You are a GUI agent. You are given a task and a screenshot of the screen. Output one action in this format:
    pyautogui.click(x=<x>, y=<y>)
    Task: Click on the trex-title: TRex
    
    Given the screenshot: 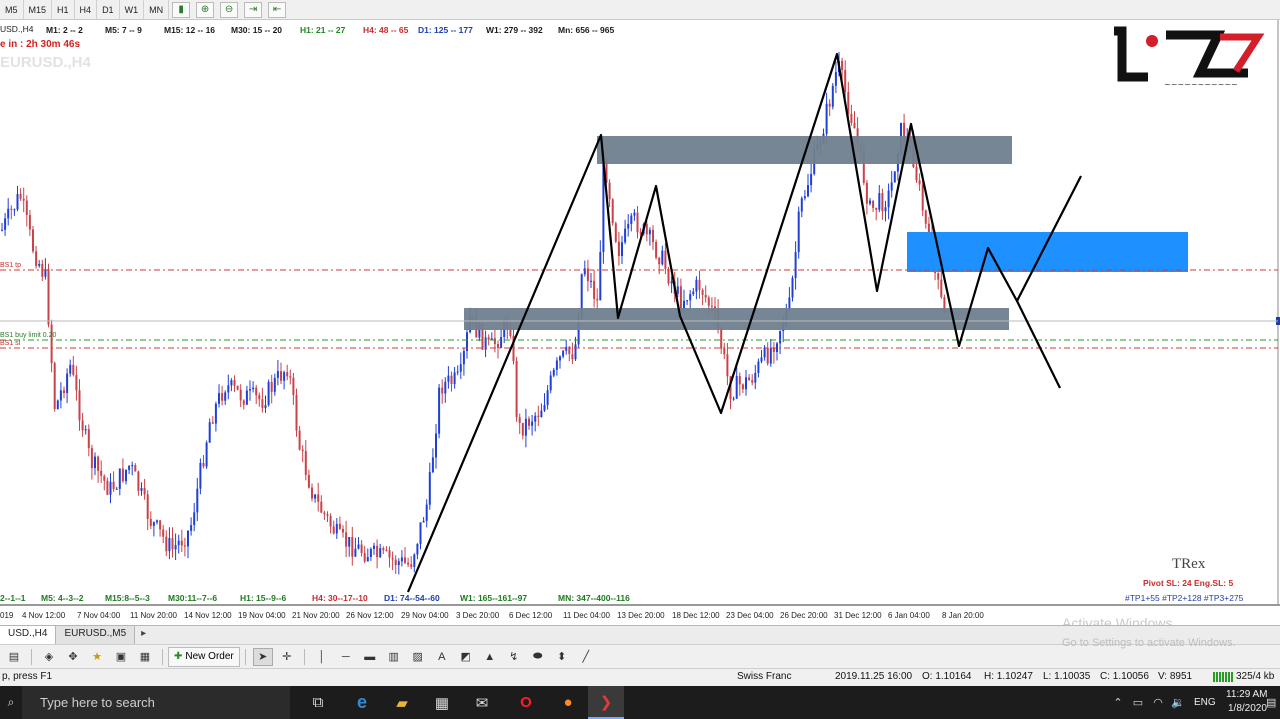 What is the action you would take?
    pyautogui.click(x=1189, y=564)
    